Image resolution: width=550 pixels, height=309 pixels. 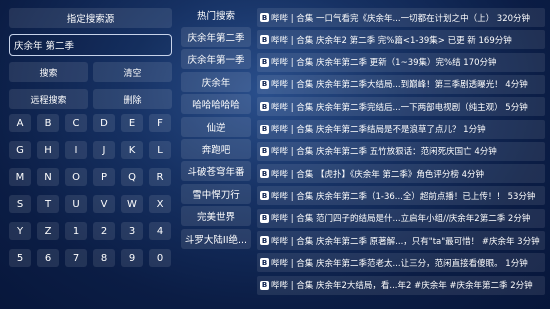 What do you see at coordinates (48, 258) in the screenshot?
I see `key-6: 6` at bounding box center [48, 258].